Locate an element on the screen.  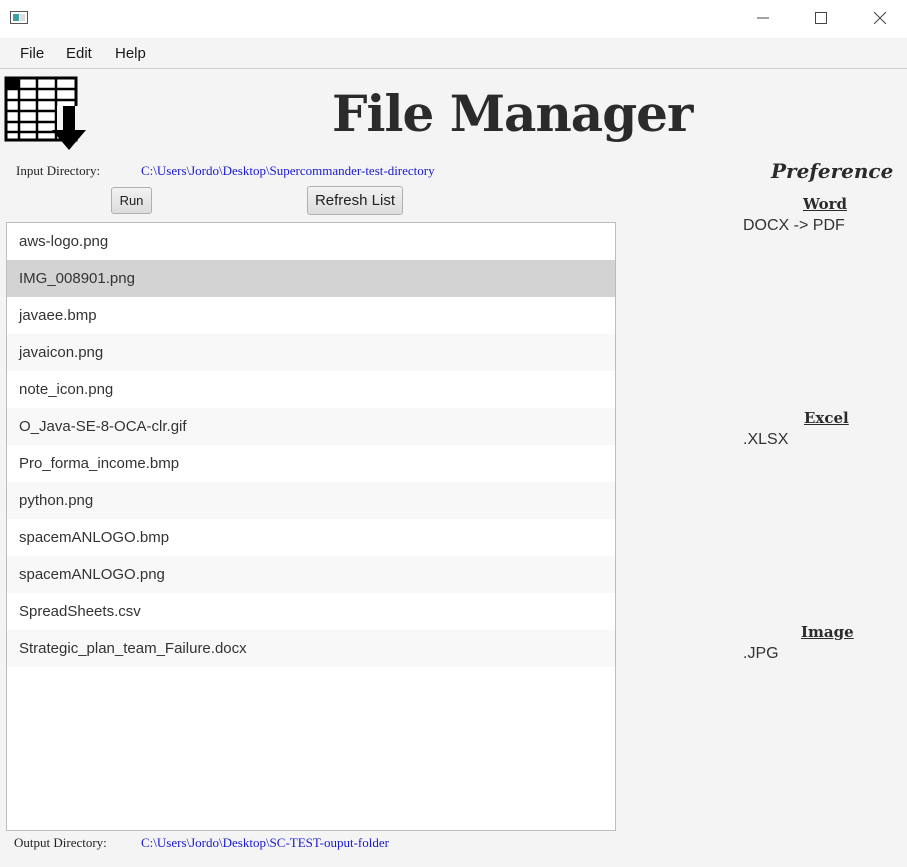
window-app-icon is located at coordinates (19, 17).